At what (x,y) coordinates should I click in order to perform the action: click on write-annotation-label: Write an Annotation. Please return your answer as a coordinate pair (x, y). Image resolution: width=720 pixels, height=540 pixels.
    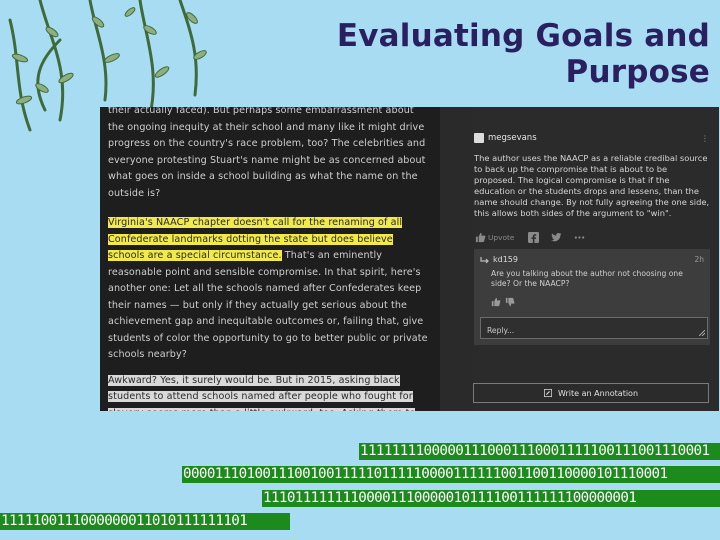
    Looking at the image, I should click on (598, 393).